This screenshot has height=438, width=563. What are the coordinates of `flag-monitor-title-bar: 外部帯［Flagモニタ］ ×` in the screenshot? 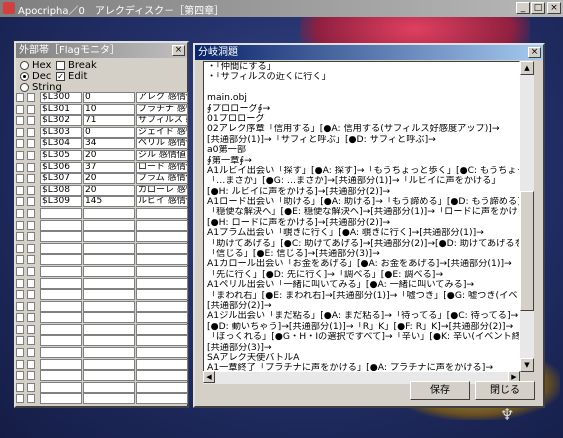 It's located at (101, 50).